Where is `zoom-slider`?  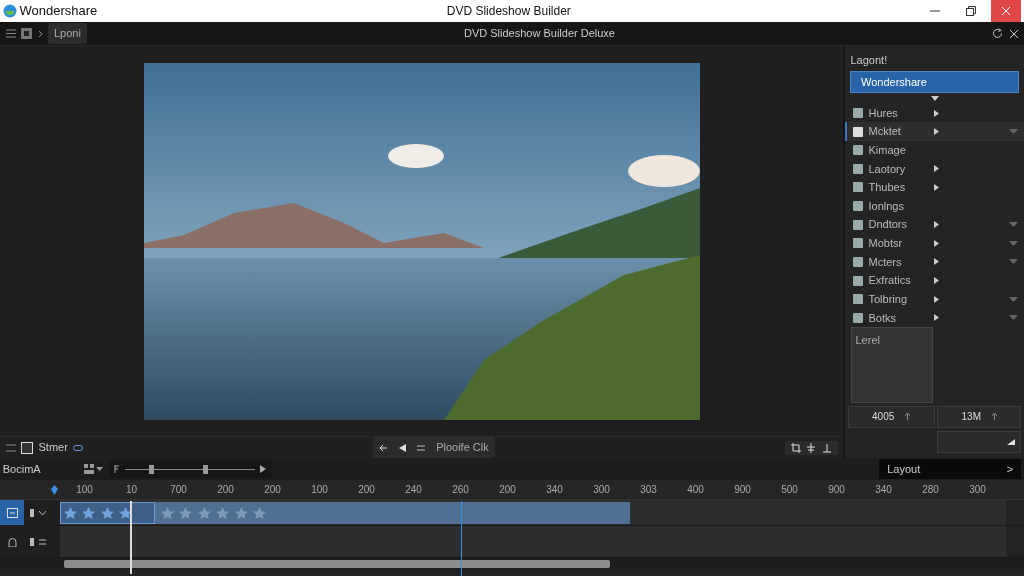 zoom-slider is located at coordinates (190, 469).